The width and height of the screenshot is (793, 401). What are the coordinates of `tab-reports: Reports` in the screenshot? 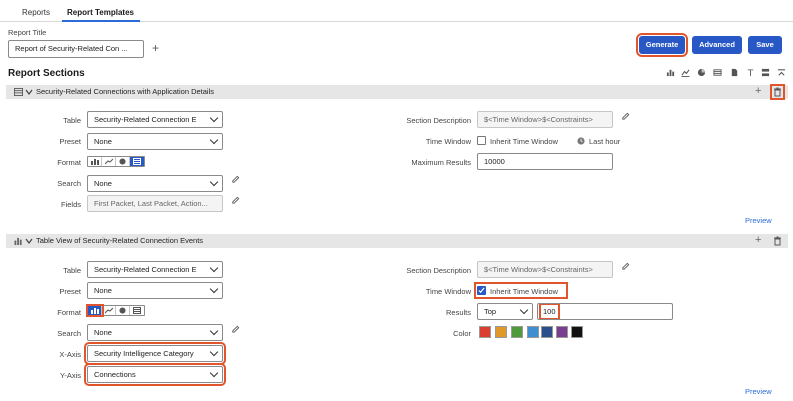 It's located at (36, 12).